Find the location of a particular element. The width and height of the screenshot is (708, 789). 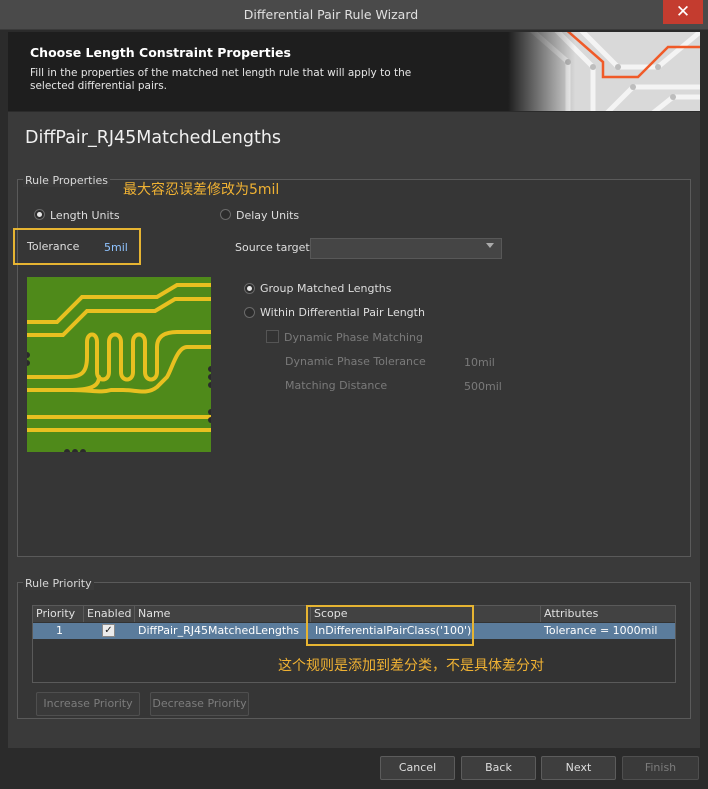

scope-annotation: 这个规则是添加到差分类，不是具体差分对 is located at coordinates (411, 666).